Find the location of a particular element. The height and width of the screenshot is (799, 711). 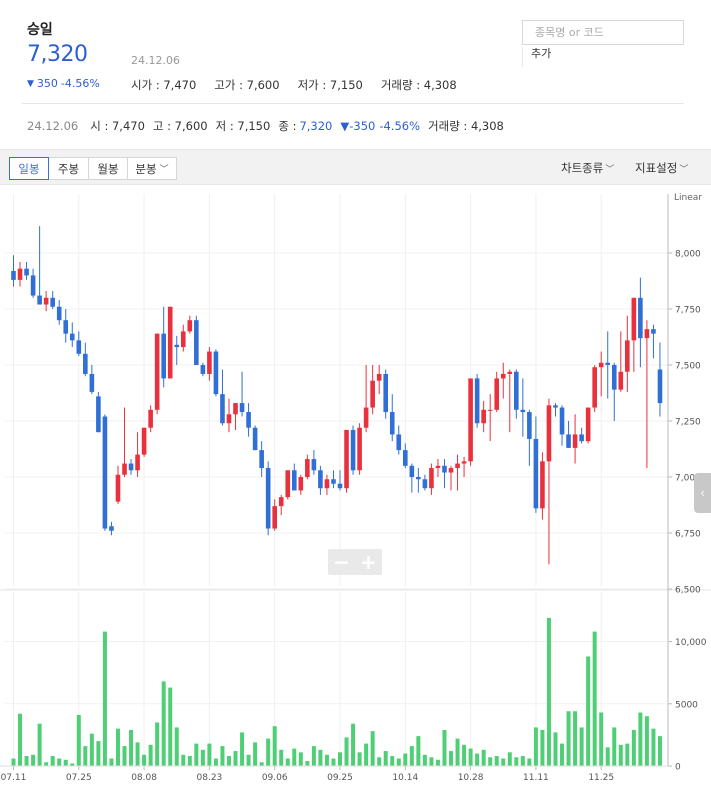

tab-weekly: 주봉 is located at coordinates (68, 168).